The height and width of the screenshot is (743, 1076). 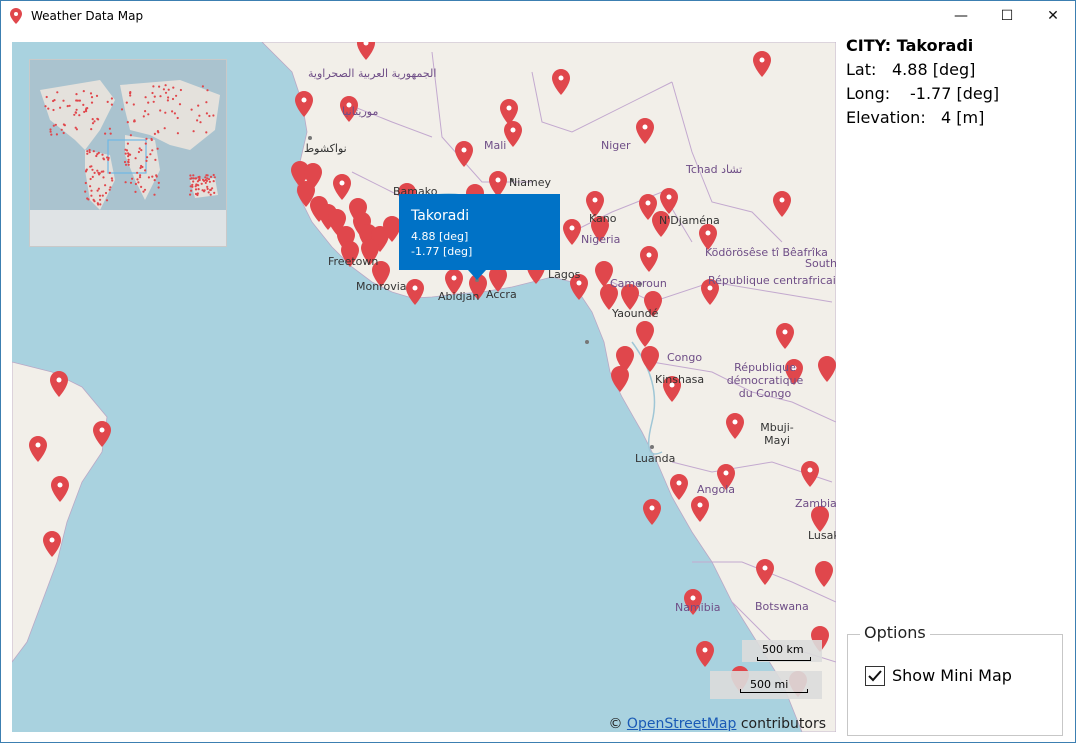 What do you see at coordinates (772, 280) in the screenshot?
I see `map-label-rca: République centrafricaine` at bounding box center [772, 280].